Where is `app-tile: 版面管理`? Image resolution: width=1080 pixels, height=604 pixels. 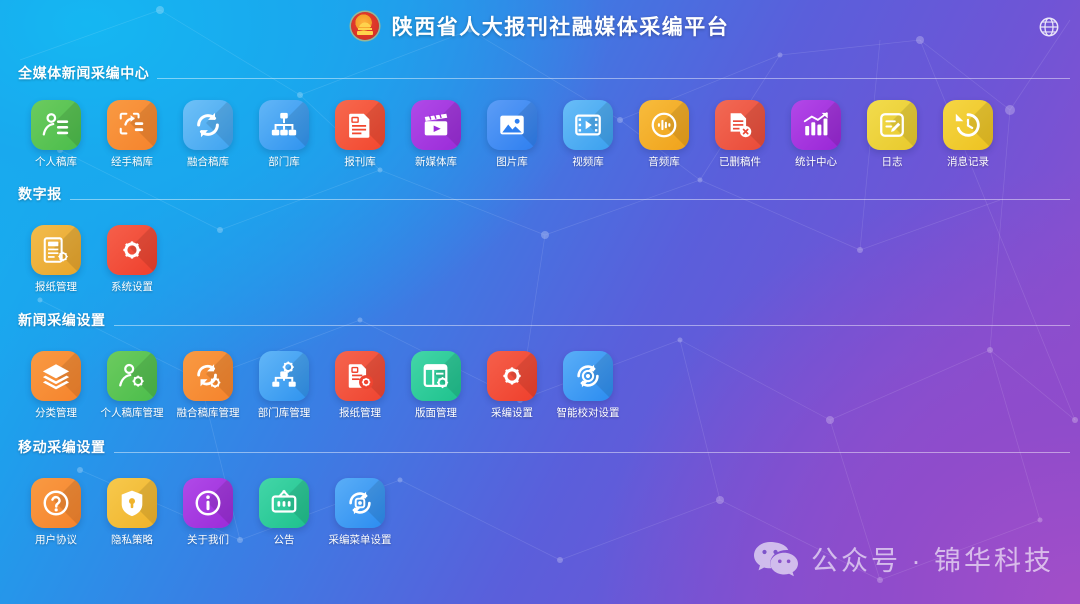
app-tile: 版面管理 is located at coordinates (436, 385).